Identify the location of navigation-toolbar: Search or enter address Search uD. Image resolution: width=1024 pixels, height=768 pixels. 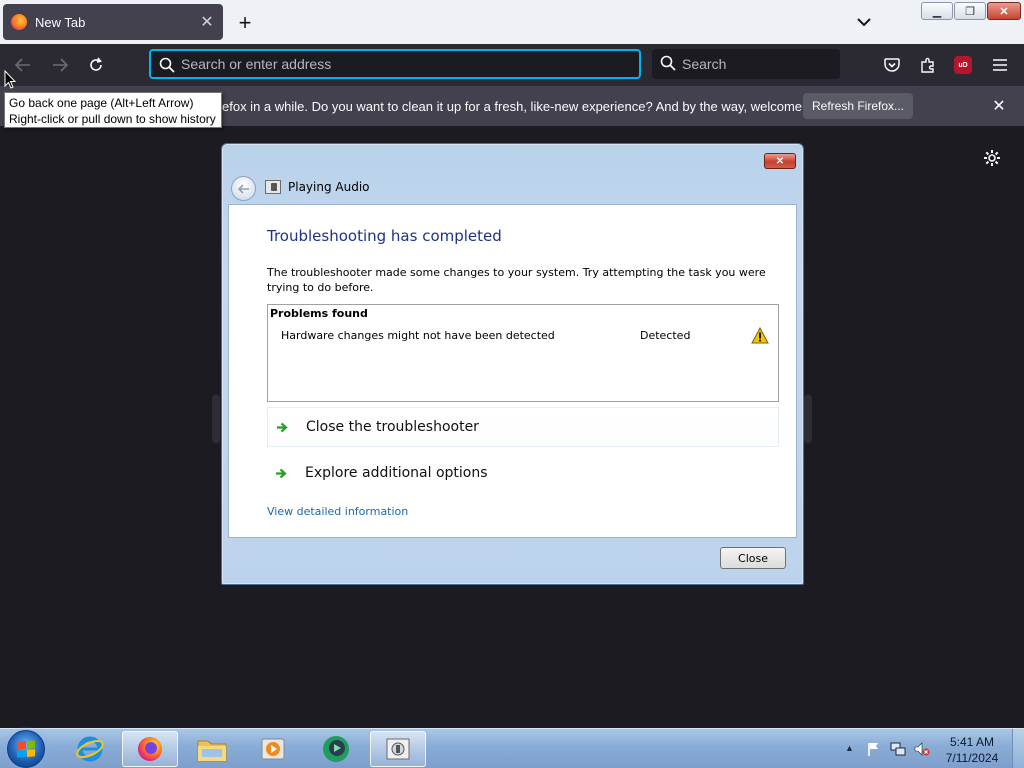
(512, 65).